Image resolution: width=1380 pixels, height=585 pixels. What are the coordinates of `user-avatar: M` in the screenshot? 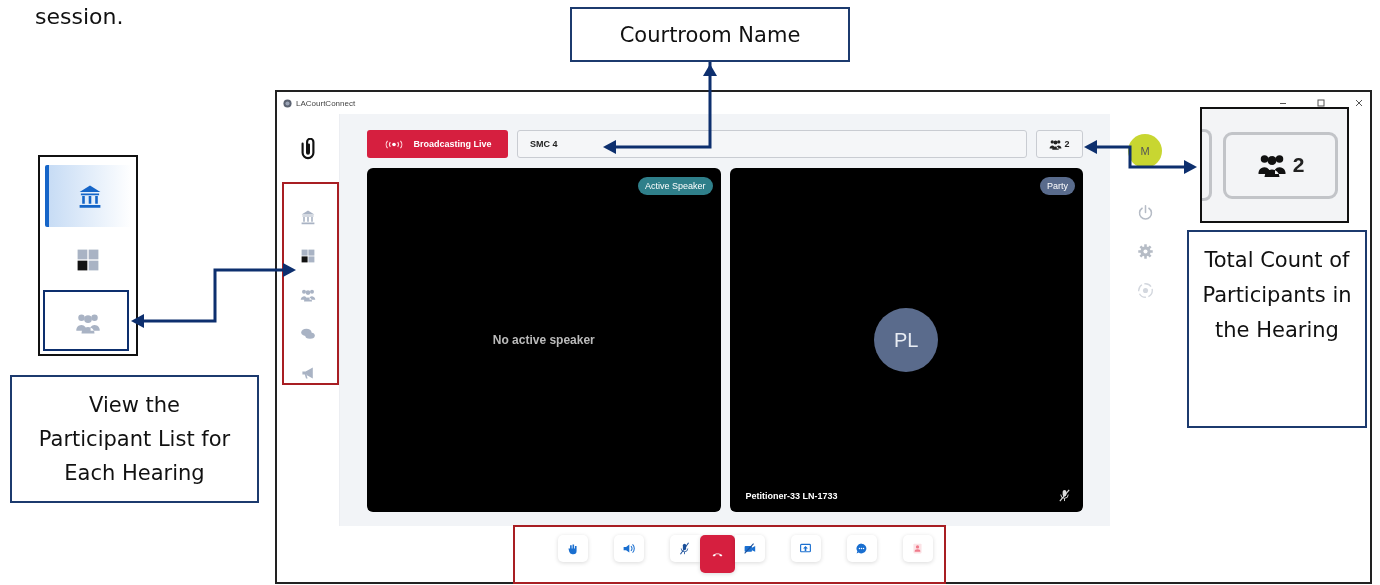 It's located at (1145, 151).